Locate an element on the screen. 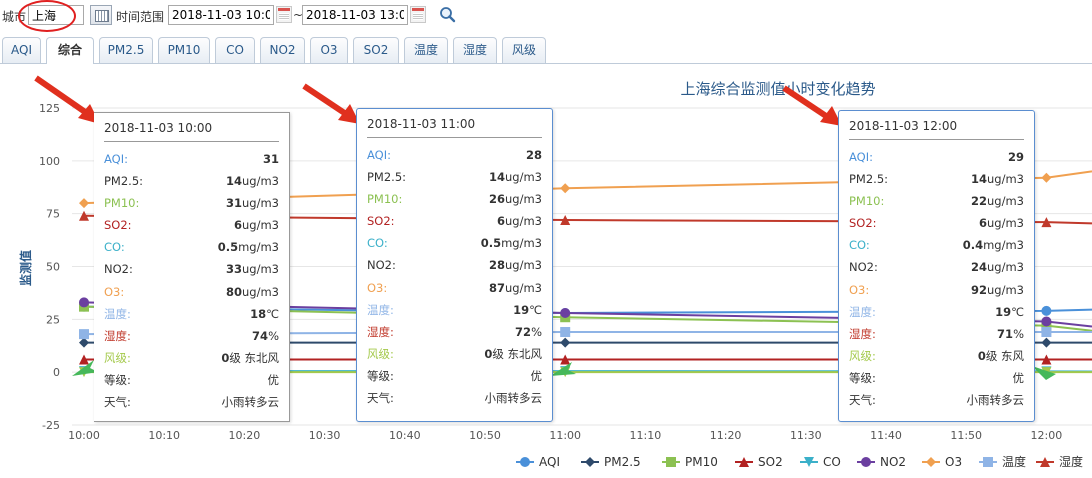  legend-item-AQI: AQI is located at coordinates (538, 462).